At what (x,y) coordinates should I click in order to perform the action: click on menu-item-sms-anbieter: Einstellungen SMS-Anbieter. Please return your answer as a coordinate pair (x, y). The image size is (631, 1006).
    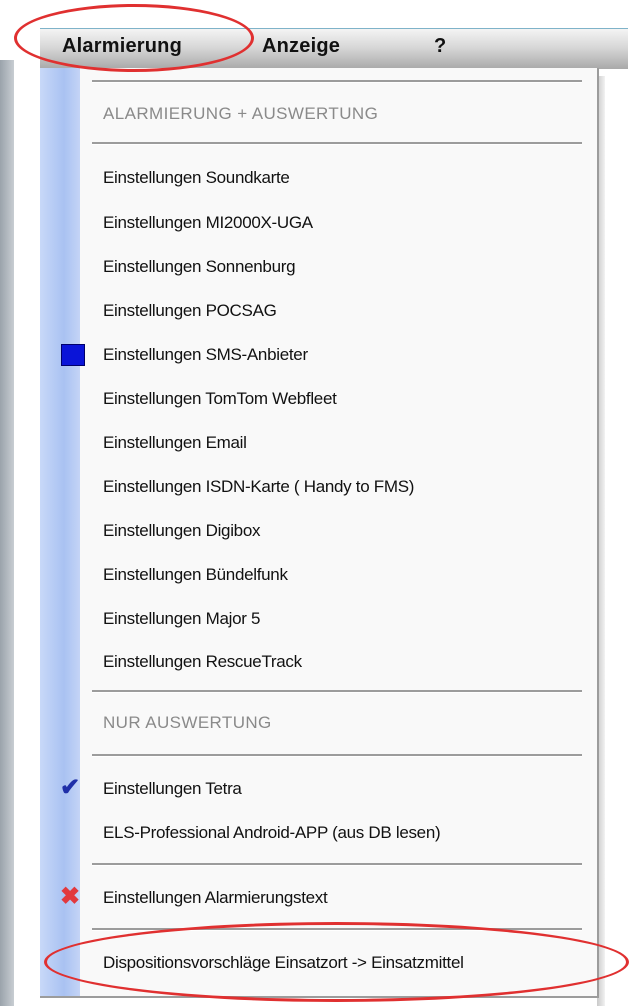
    Looking at the image, I should click on (205, 355).